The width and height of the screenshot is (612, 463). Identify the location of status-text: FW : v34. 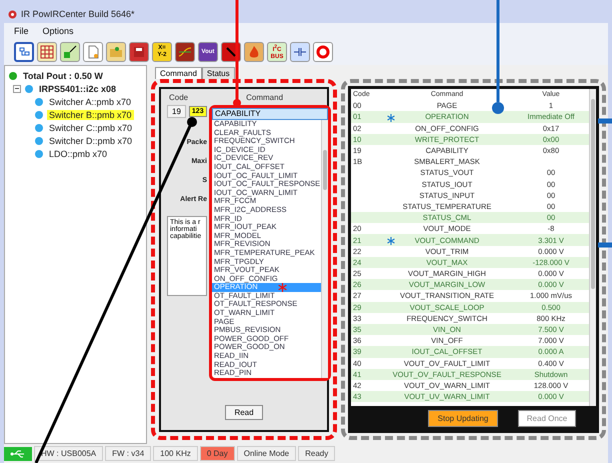
(128, 453).